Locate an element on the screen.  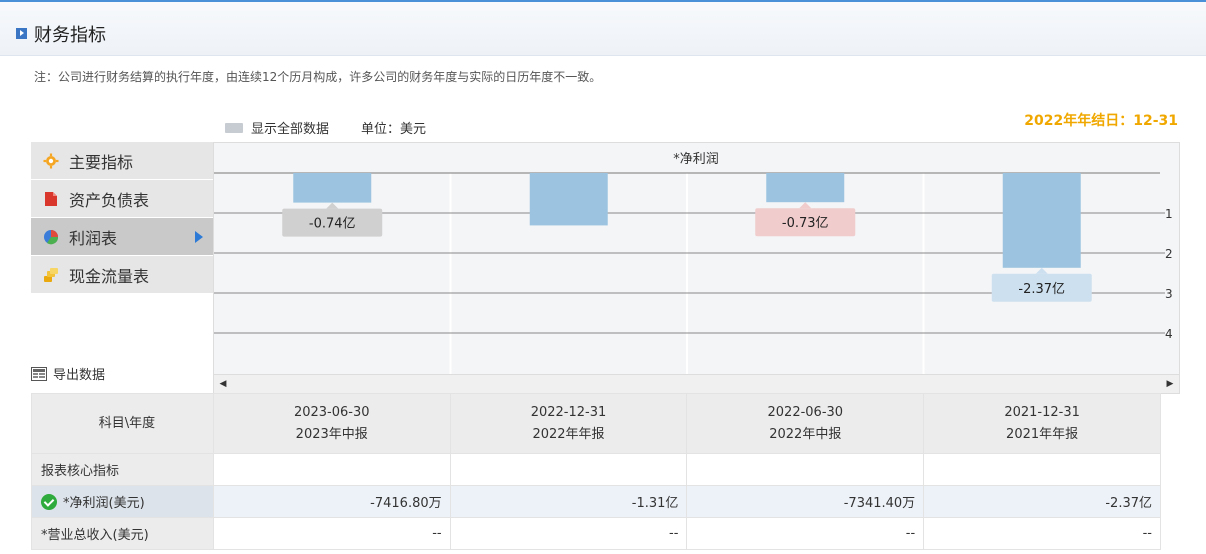
page-title: 财务指标 is located at coordinates (70, 35).